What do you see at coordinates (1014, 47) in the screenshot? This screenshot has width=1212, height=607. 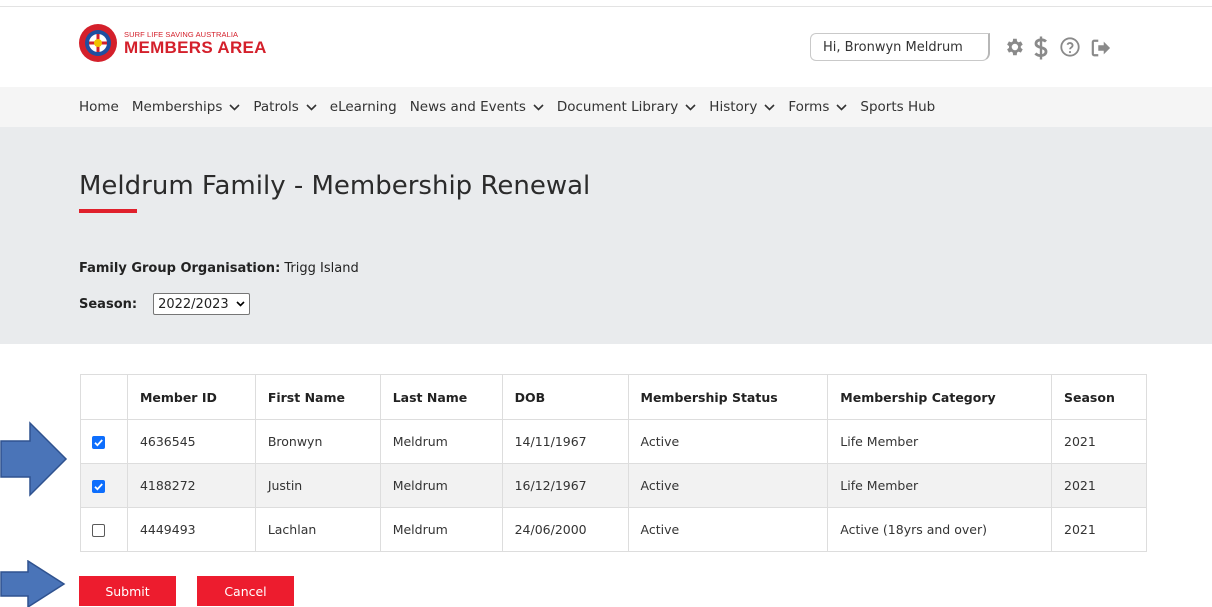 I see `gear-icon` at bounding box center [1014, 47].